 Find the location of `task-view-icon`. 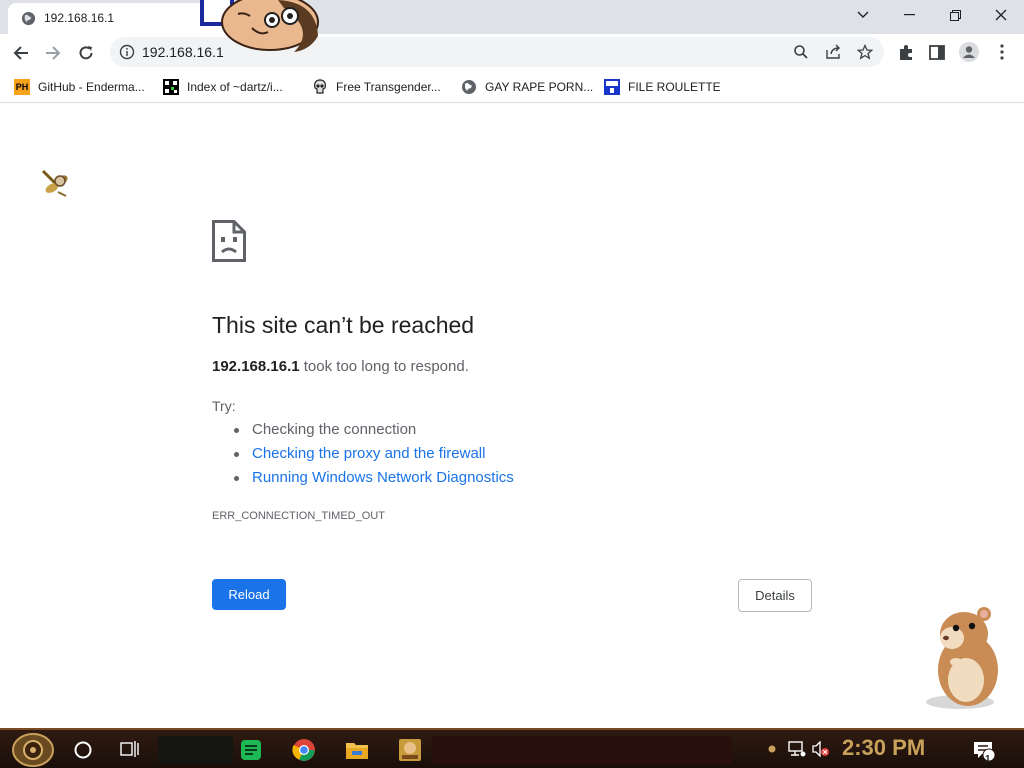

task-view-icon is located at coordinates (130, 749).